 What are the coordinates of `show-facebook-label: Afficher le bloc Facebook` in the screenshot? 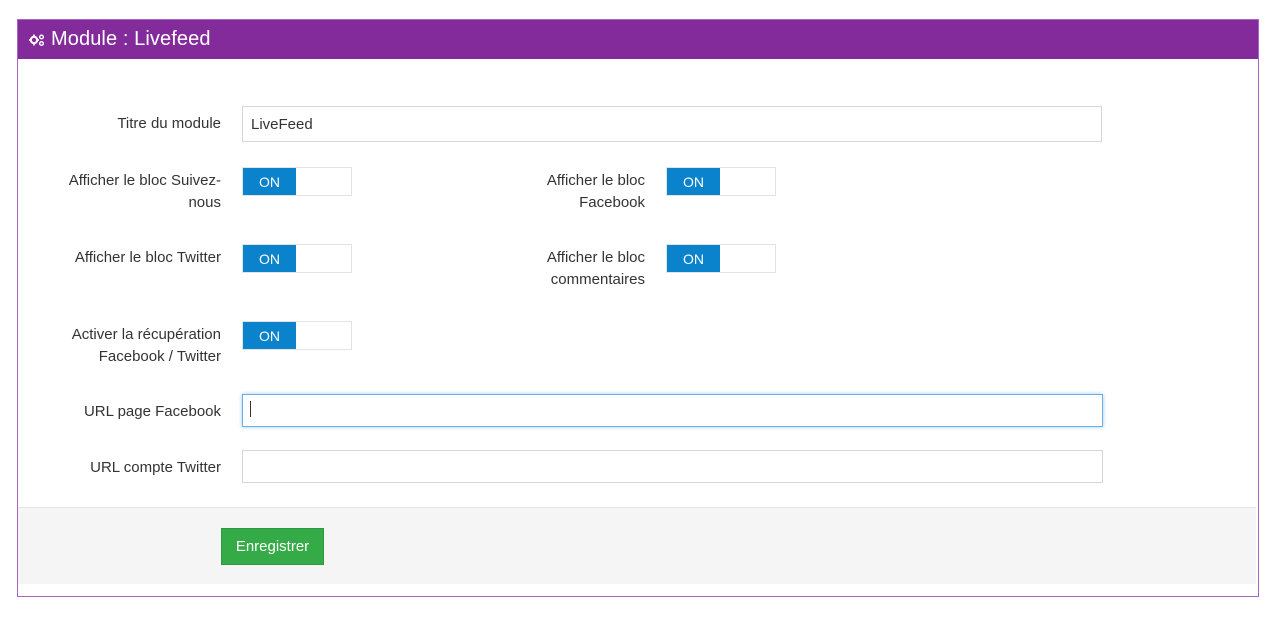 It's located at (595, 191).